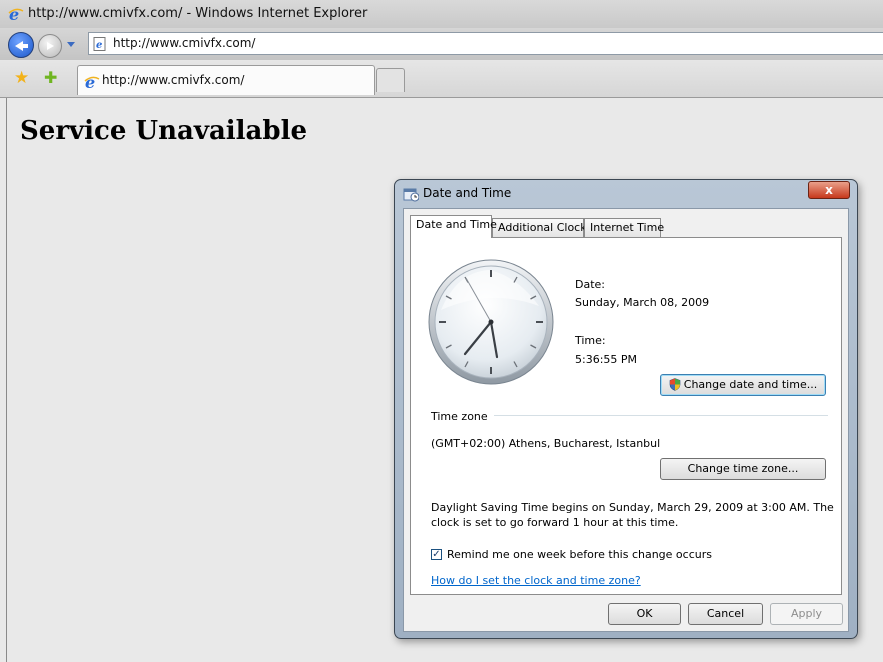 The image size is (883, 662). Describe the element at coordinates (173, 80) in the screenshot. I see `browser-tab-label: http://www.cmivfx.com/` at that location.